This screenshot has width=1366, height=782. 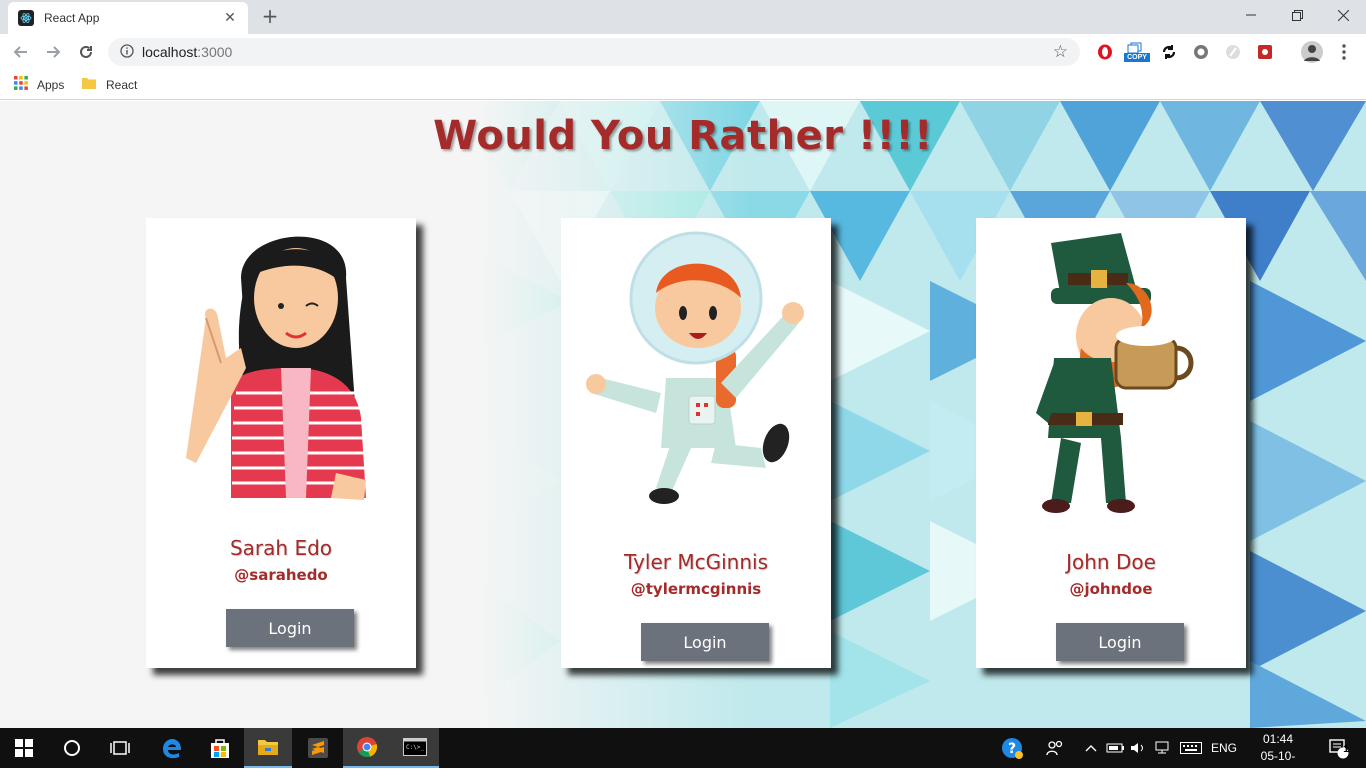 What do you see at coordinates (128, 18) in the screenshot?
I see `tab-react-app: React App ✕` at bounding box center [128, 18].